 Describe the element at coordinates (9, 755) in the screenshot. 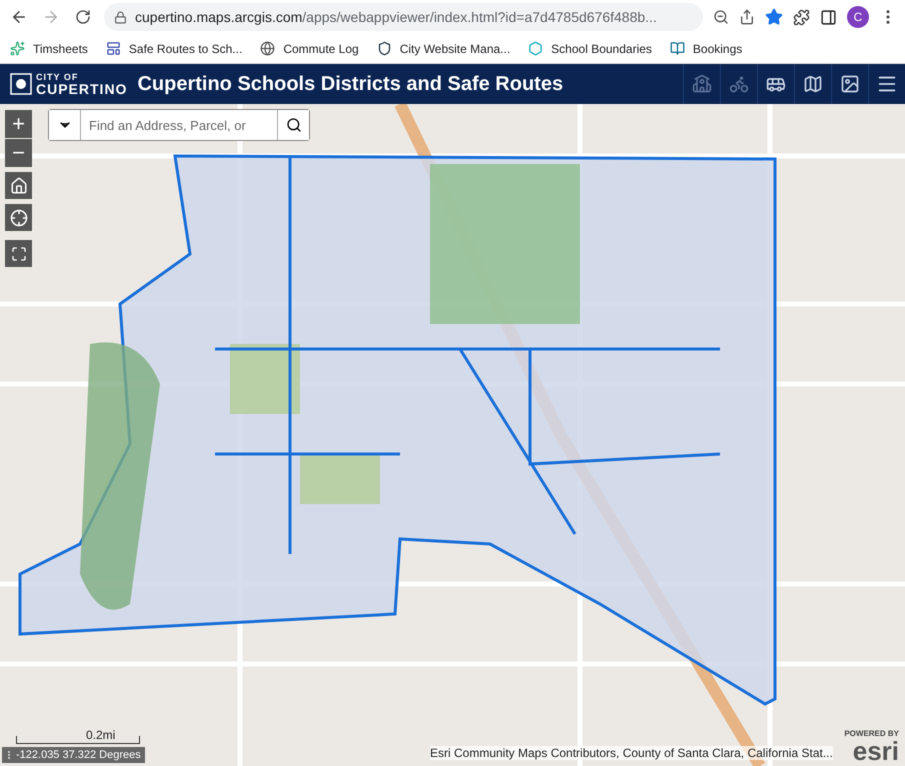

I see `grip-icon` at that location.